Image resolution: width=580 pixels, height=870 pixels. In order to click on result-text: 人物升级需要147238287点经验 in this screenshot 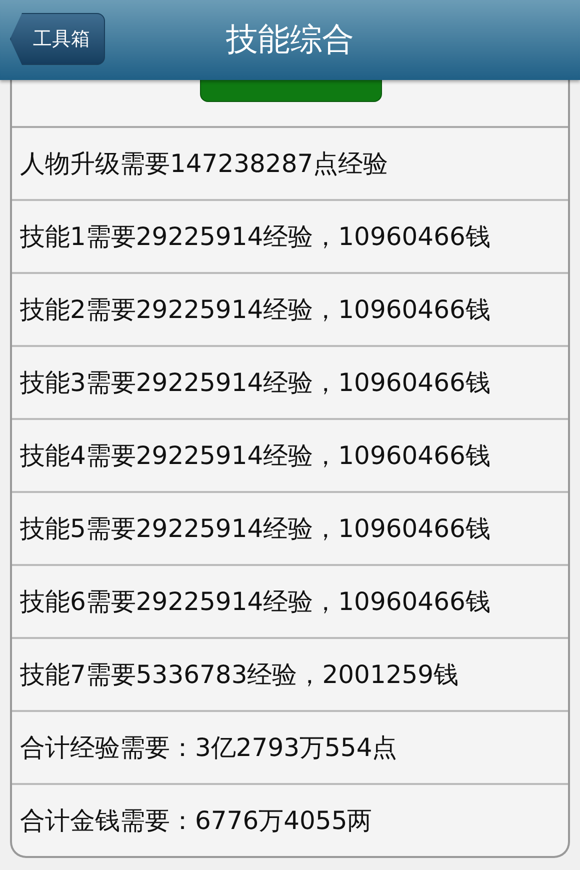, I will do `click(204, 164)`.